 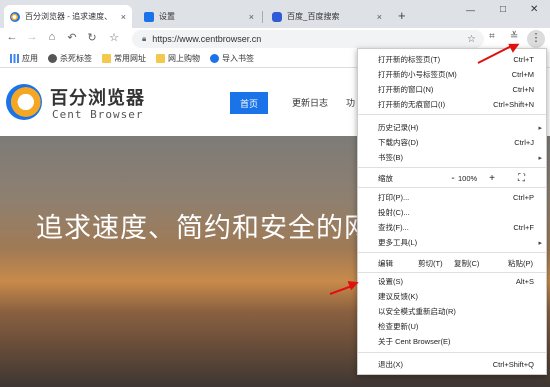 I want to click on menu-edit-row: 编辑 剪切(T) 复制(C) 粘贴(P), so click(x=452, y=263).